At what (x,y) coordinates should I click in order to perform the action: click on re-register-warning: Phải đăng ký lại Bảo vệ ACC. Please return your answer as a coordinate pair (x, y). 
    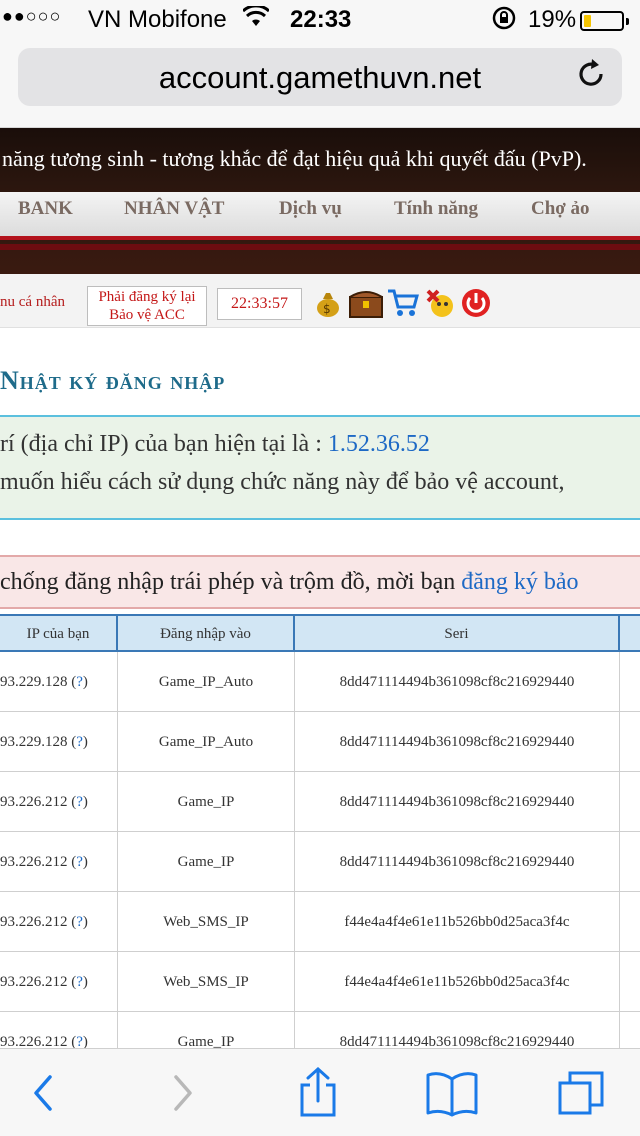
    Looking at the image, I should click on (147, 306).